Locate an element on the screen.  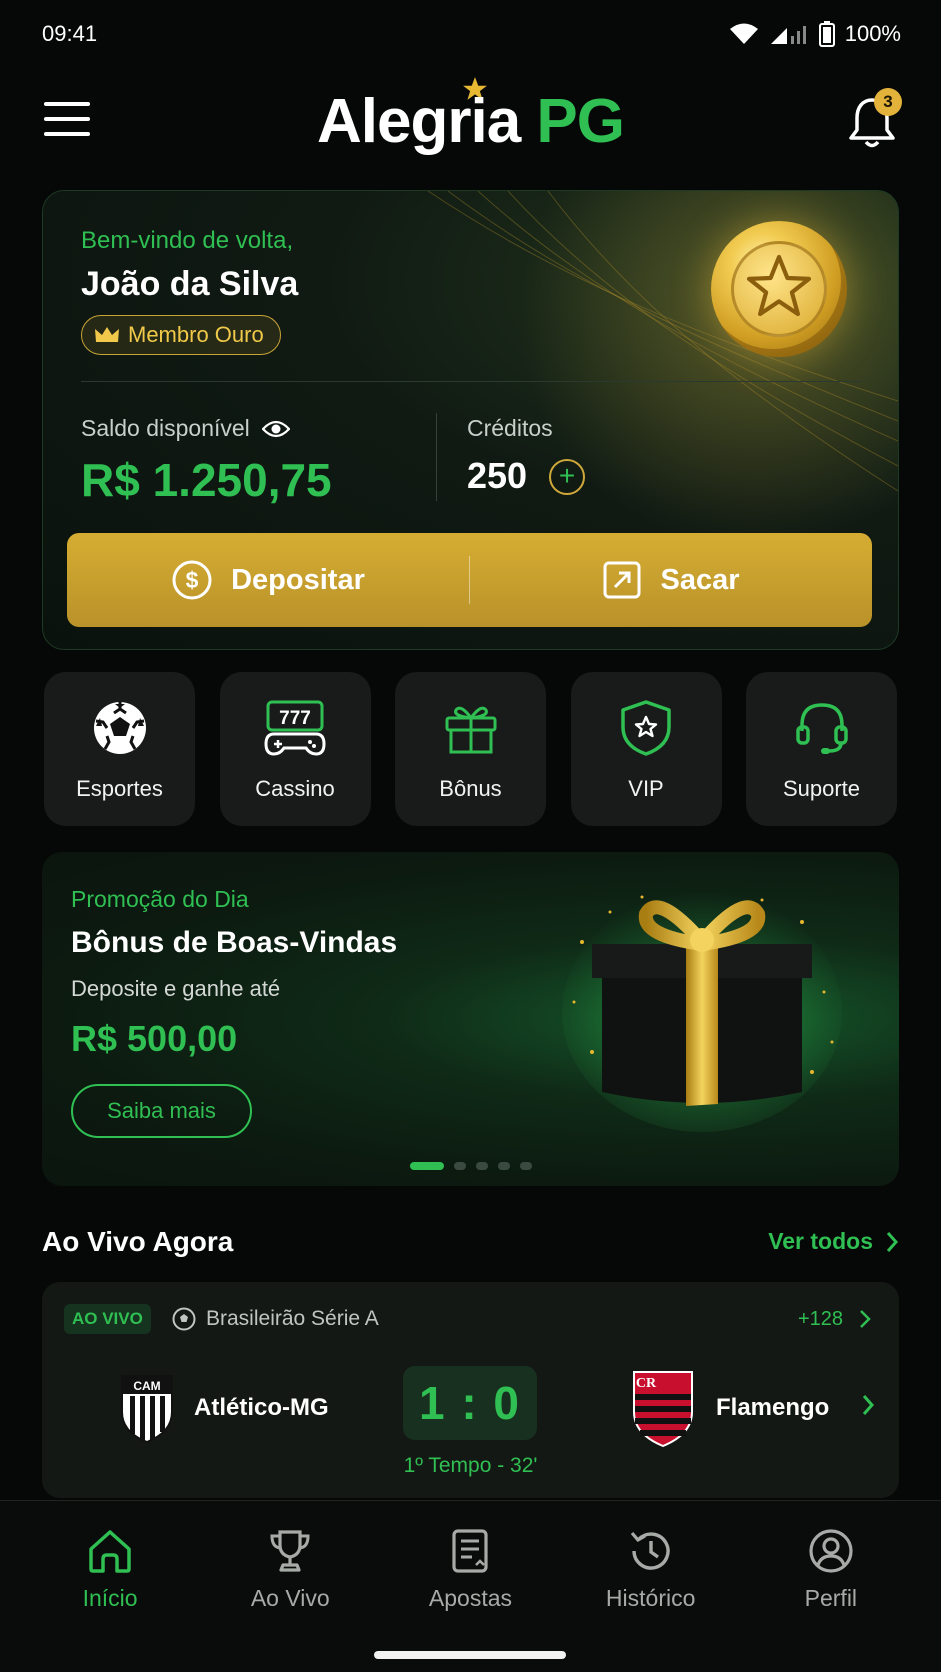
headset-icon is located at coordinates (821, 728).